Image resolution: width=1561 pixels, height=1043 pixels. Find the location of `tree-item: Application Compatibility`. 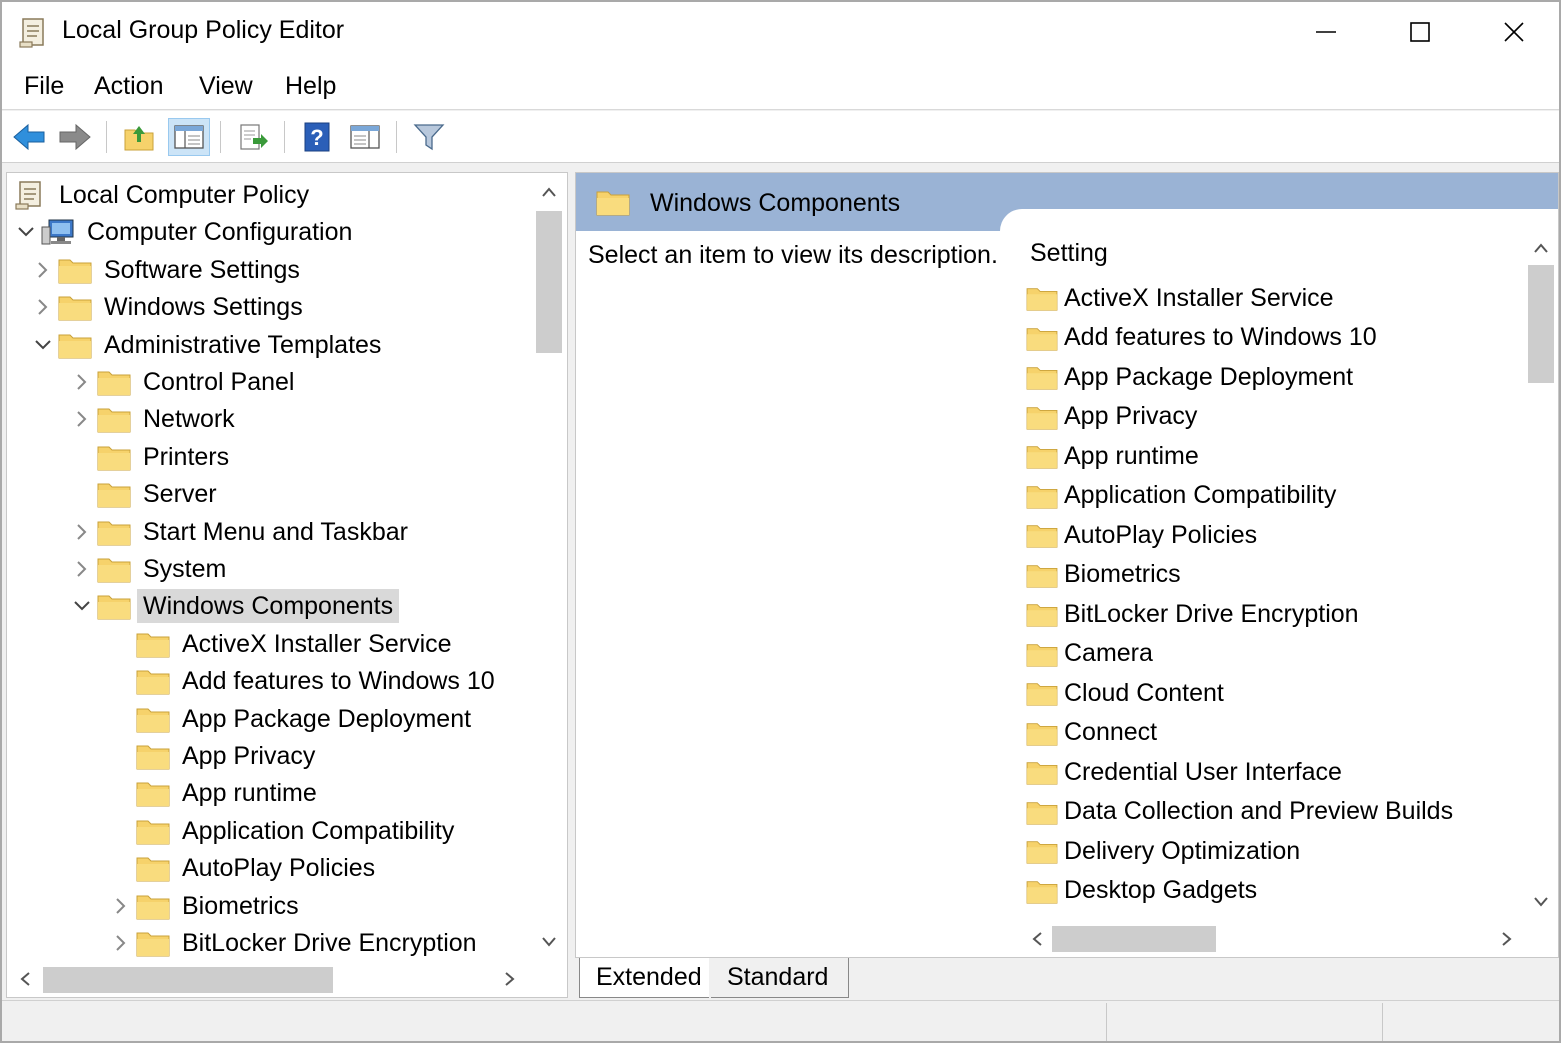

tree-item: Application Compatibility is located at coordinates (283, 831).